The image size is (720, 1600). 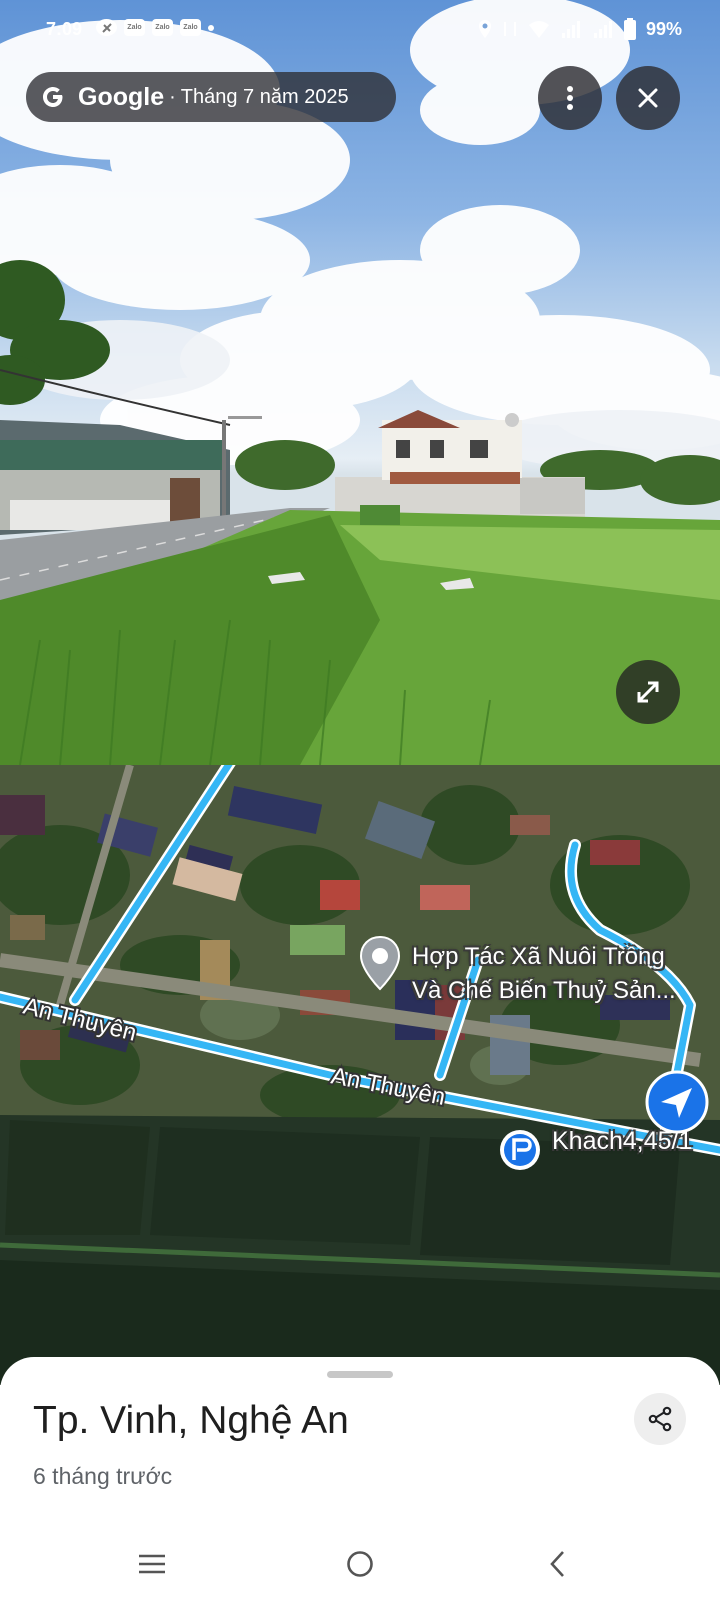 I want to click on close-icon, so click(x=648, y=98).